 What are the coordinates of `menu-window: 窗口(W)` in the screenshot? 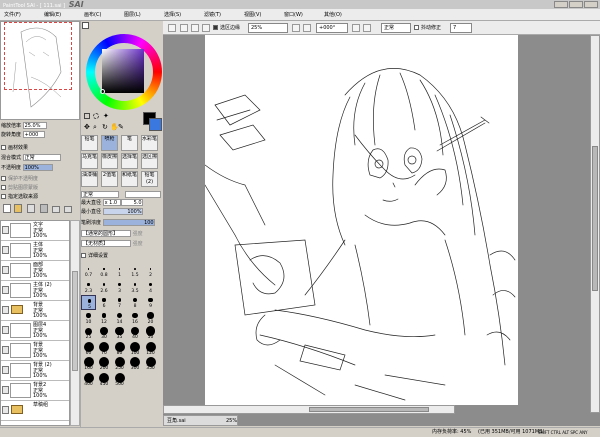 It's located at (304, 15).